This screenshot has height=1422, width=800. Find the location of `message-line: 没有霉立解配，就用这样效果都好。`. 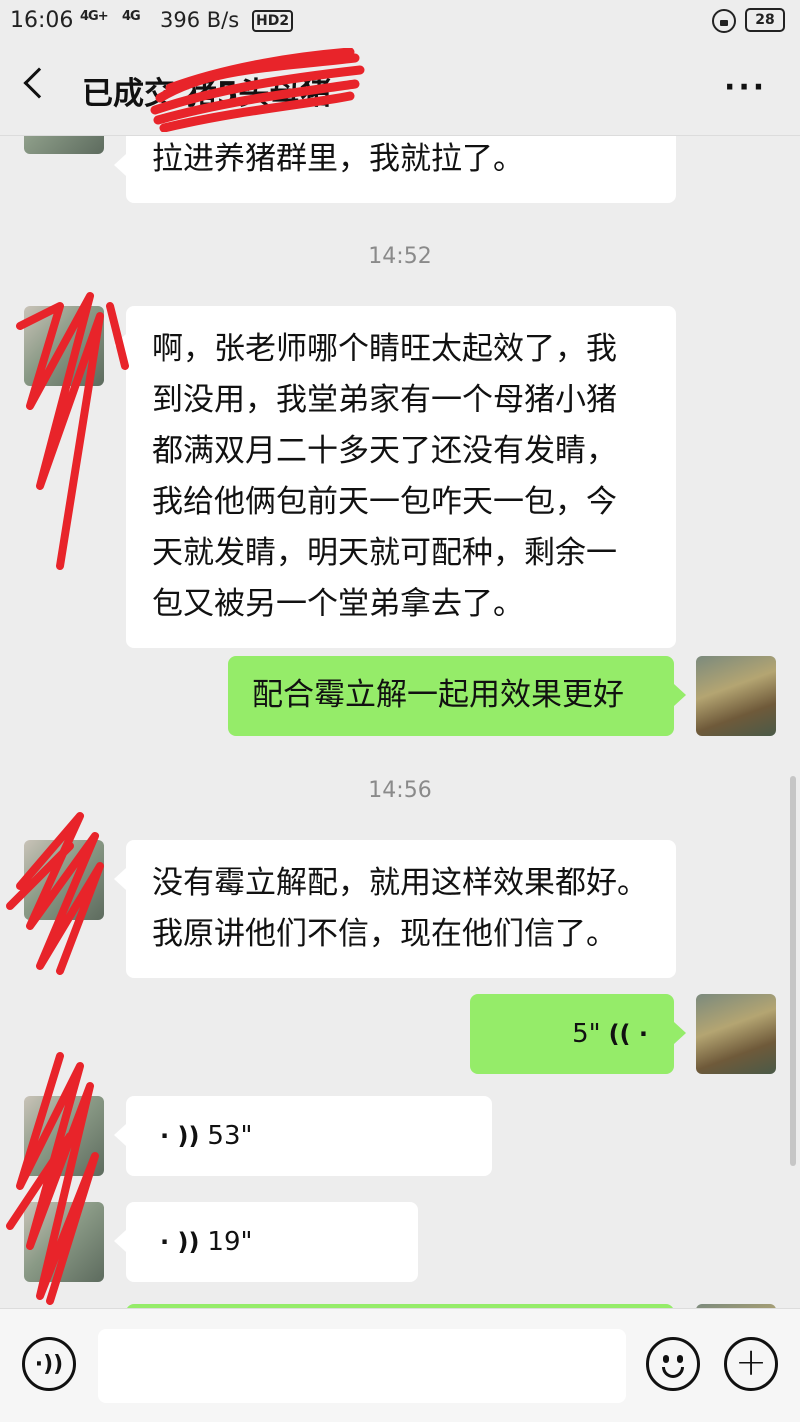

message-line: 没有霉立解配，就用这样效果都好。 is located at coordinates (400, 883).